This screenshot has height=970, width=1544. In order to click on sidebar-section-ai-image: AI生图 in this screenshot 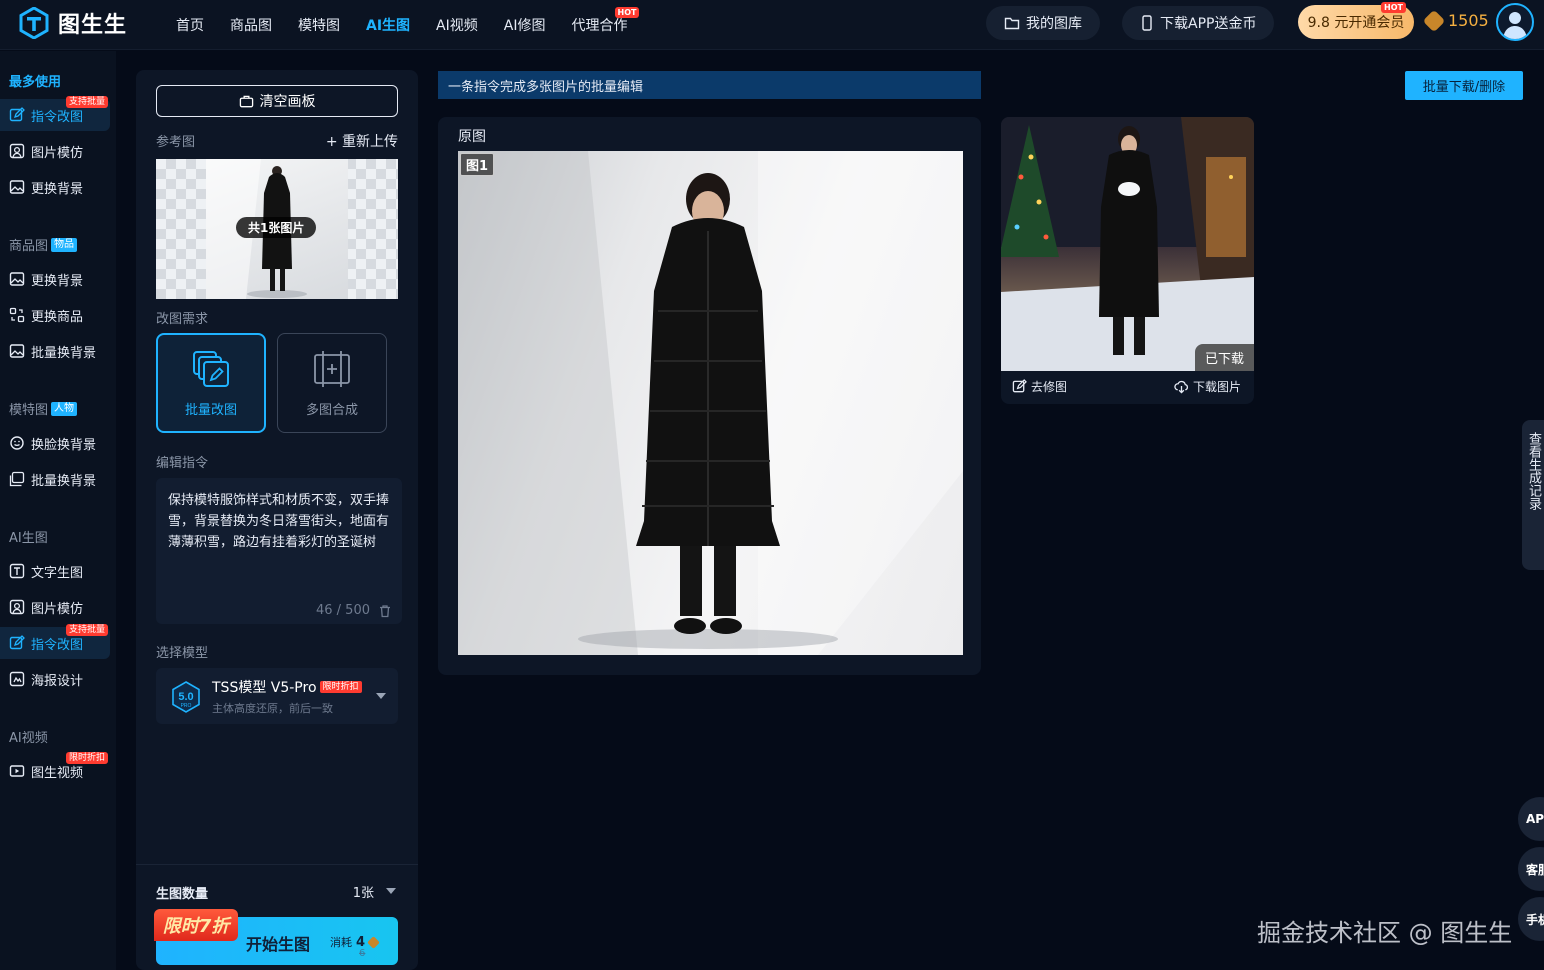, I will do `click(28, 538)`.